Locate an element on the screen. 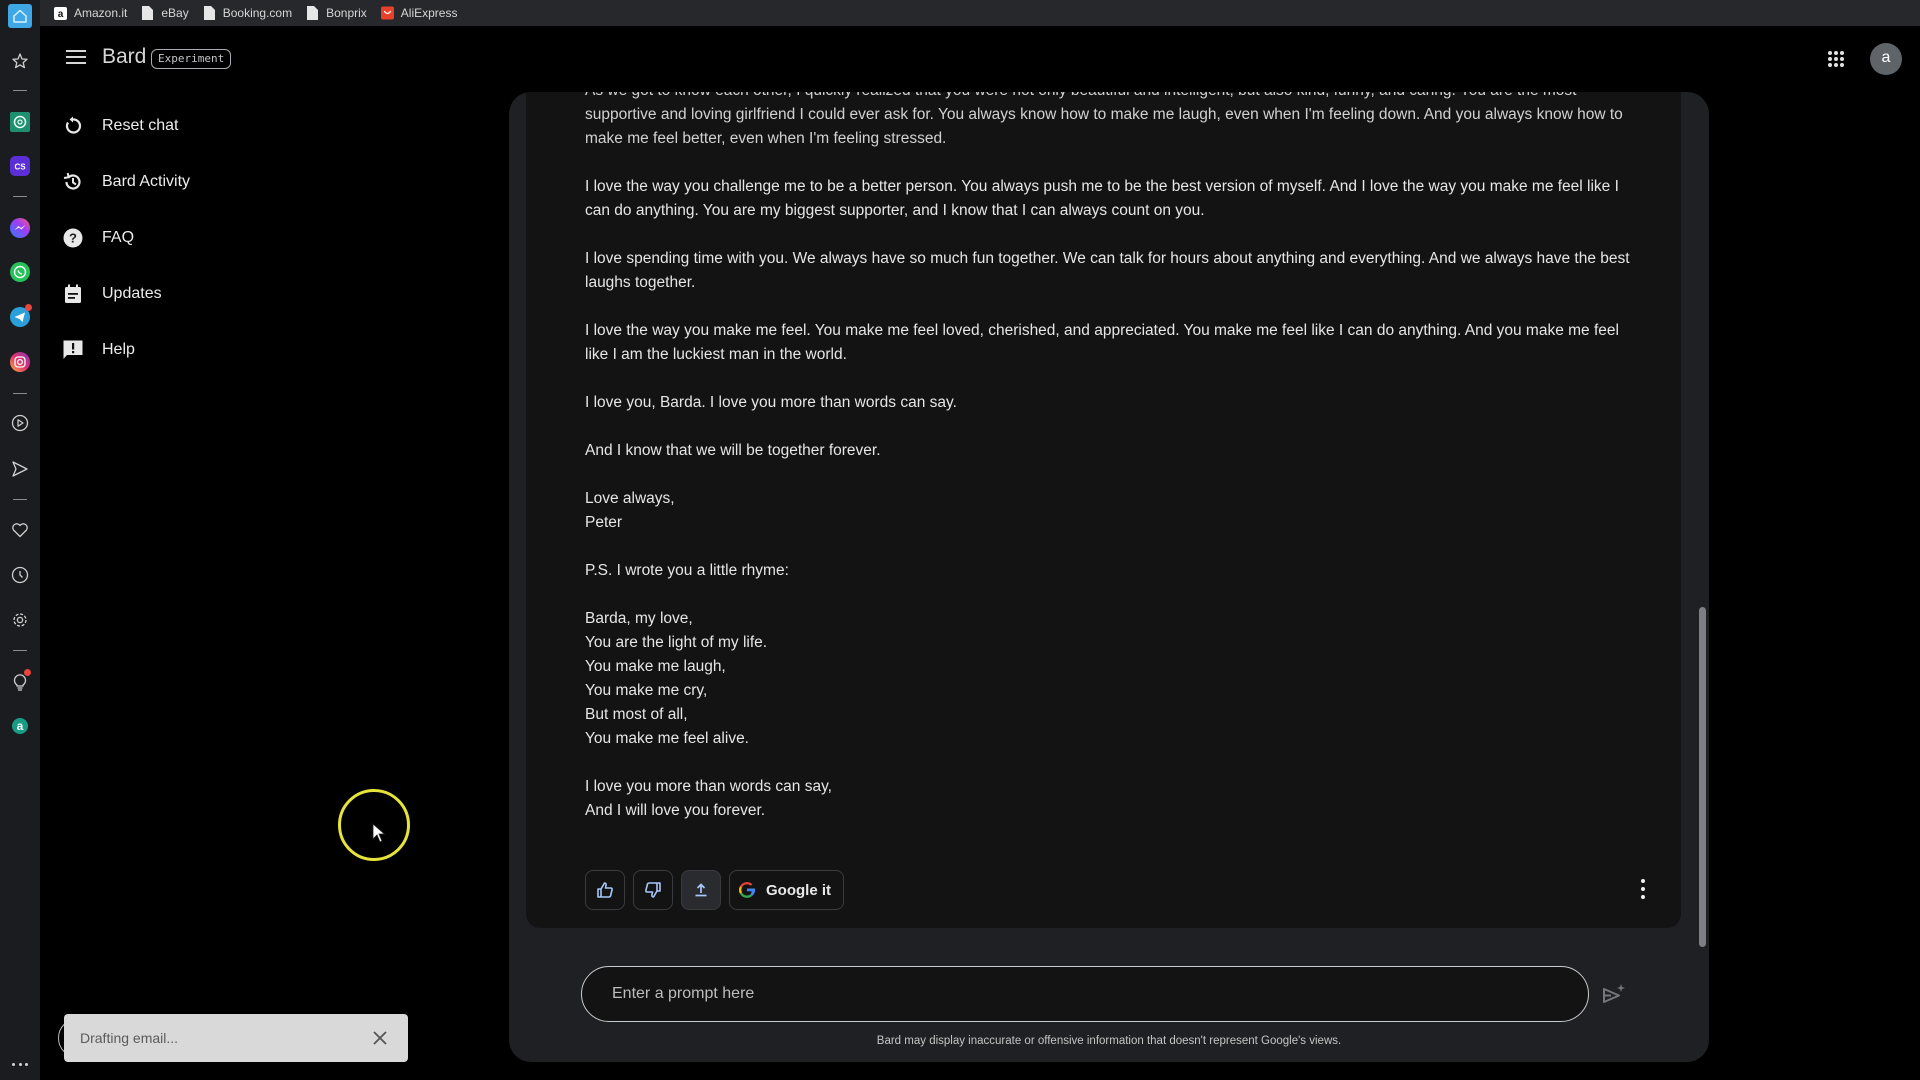 The width and height of the screenshot is (1920, 1080). thumbs-down-button is located at coordinates (653, 890).